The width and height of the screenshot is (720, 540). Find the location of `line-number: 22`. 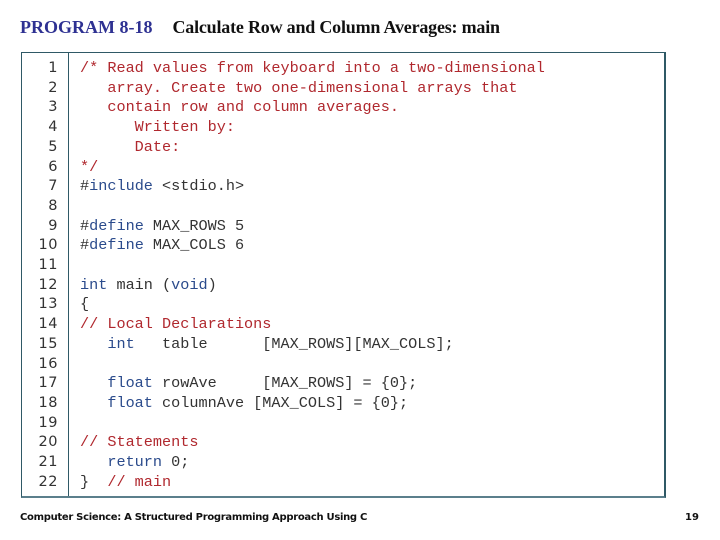

line-number: 22 is located at coordinates (48, 481).